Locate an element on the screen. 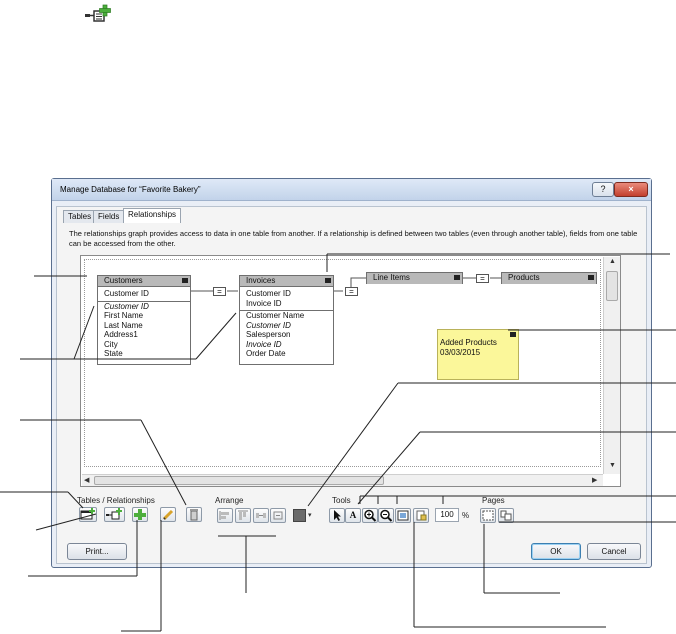 This screenshot has width=676, height=634. add-table-icon is located at coordinates (87, 514).